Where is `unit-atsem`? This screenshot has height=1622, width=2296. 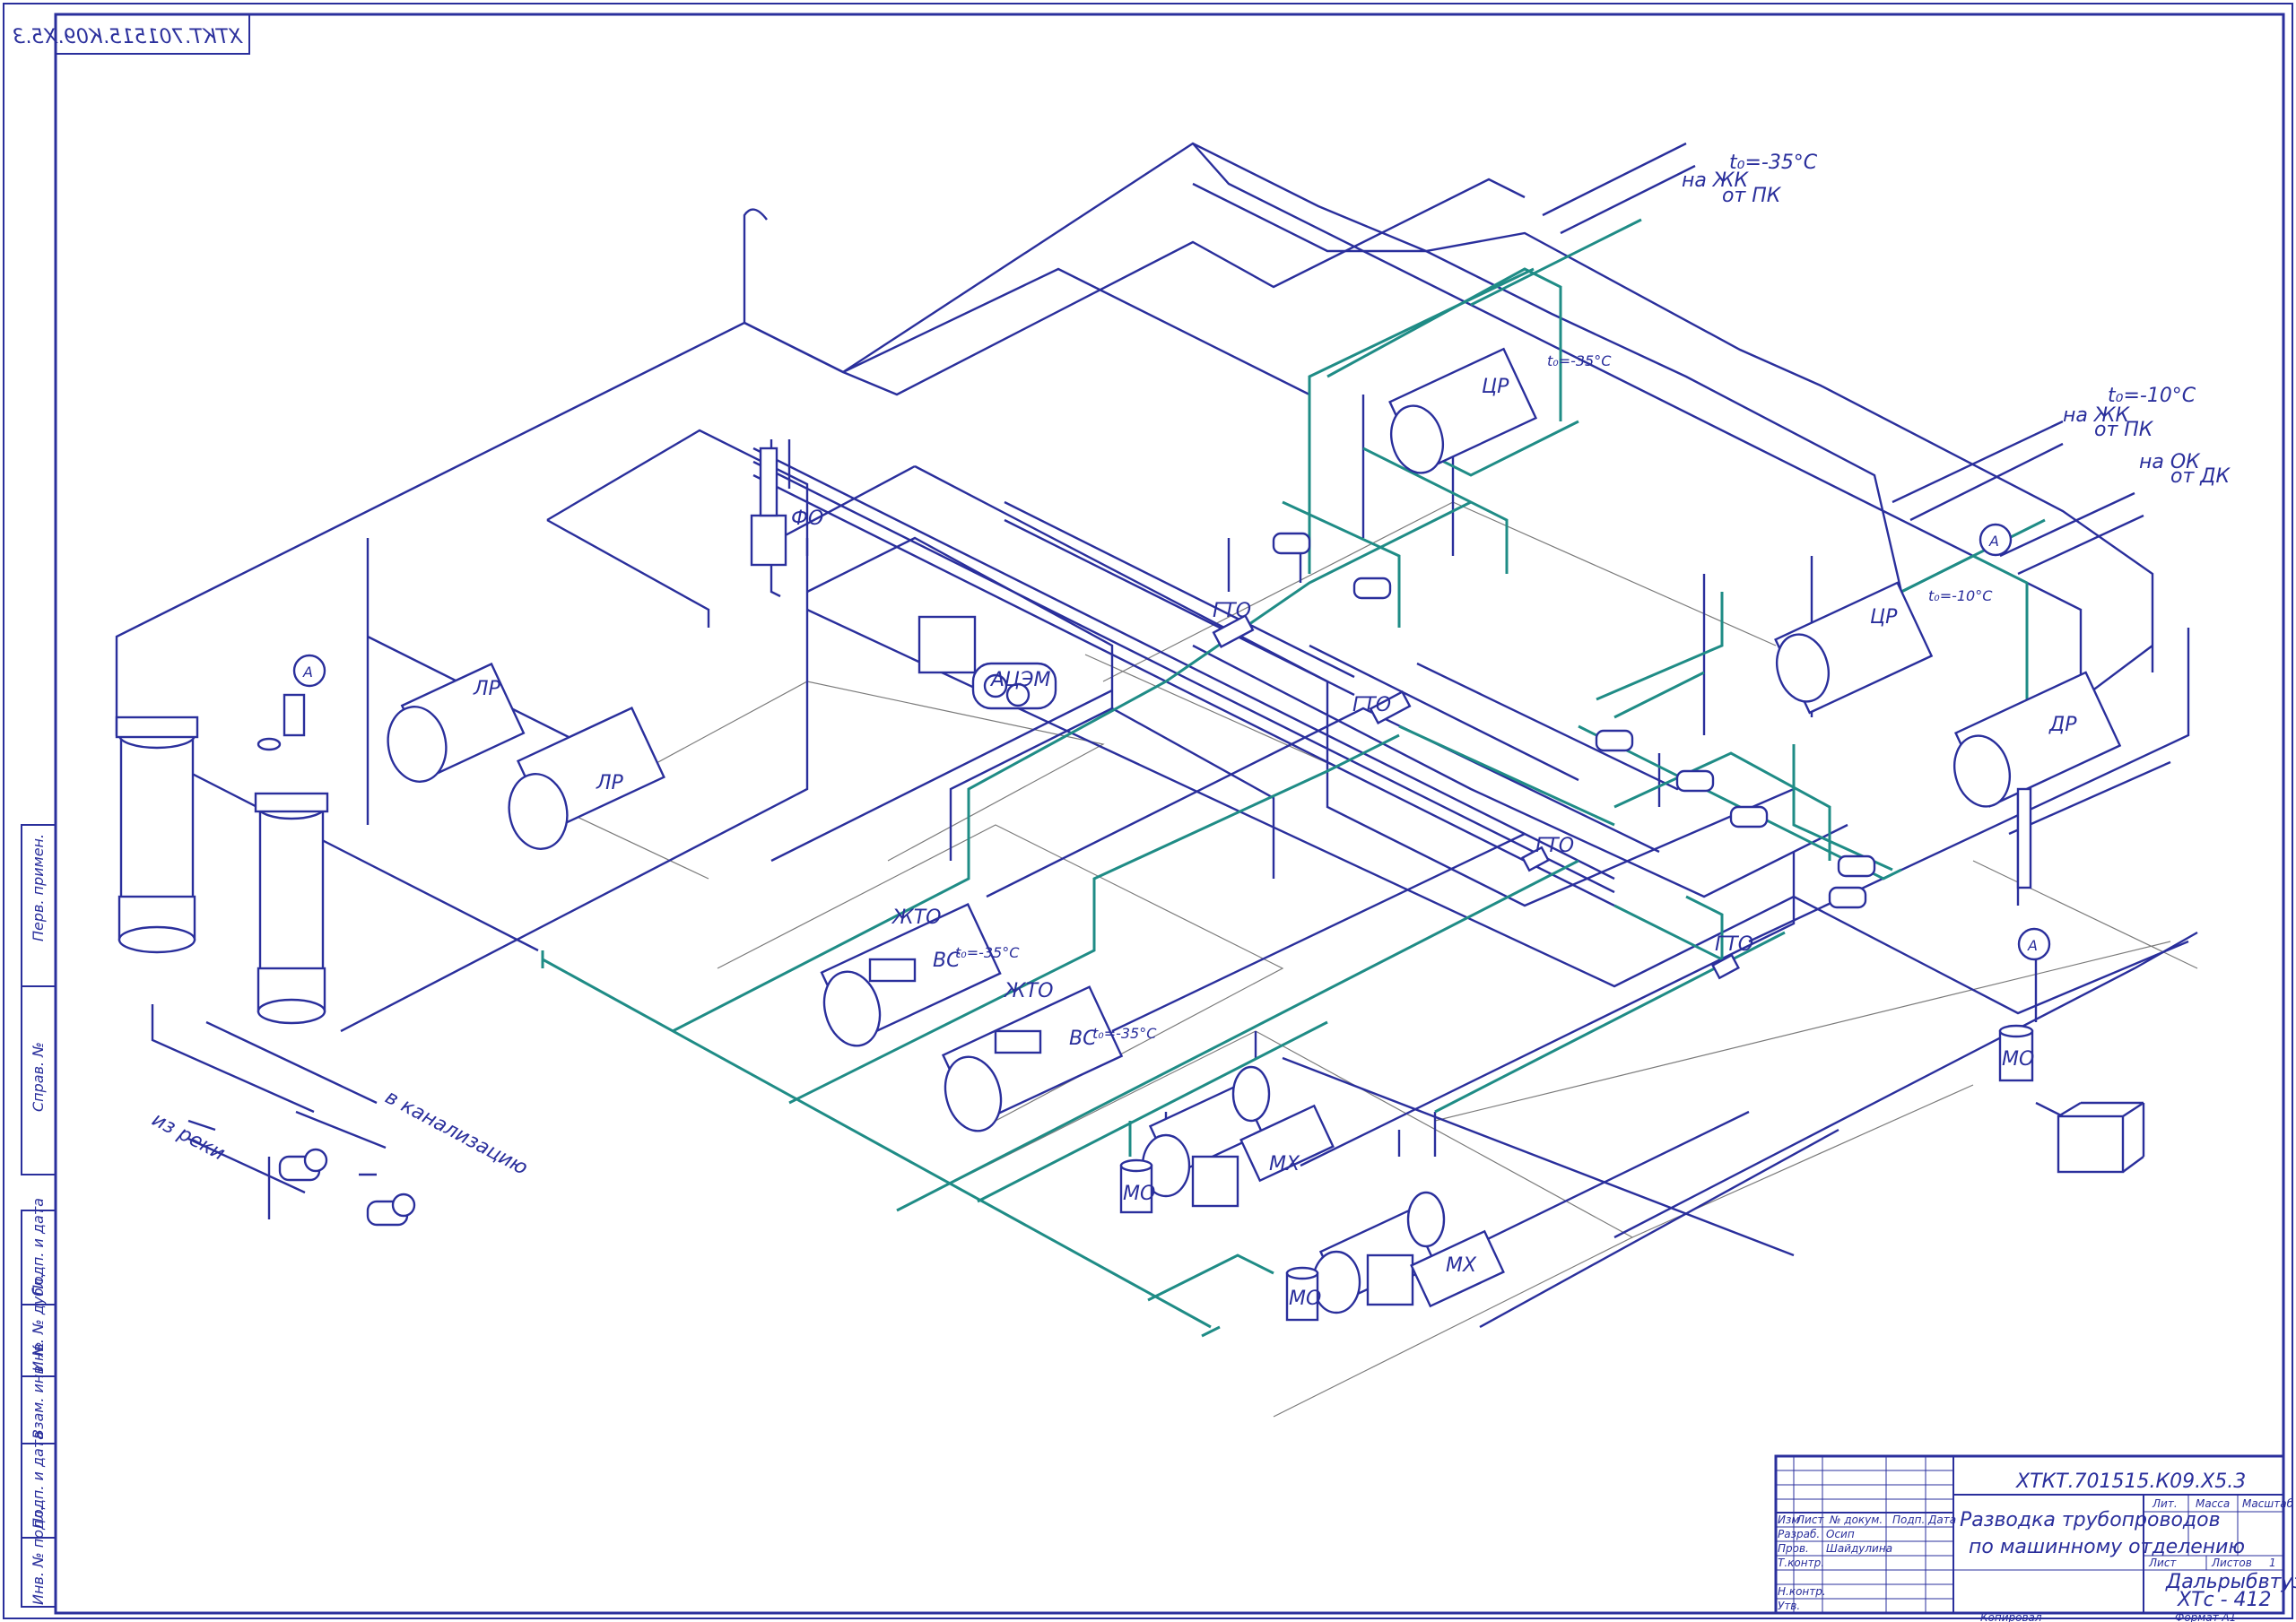 unit-atsem is located at coordinates (987, 662).